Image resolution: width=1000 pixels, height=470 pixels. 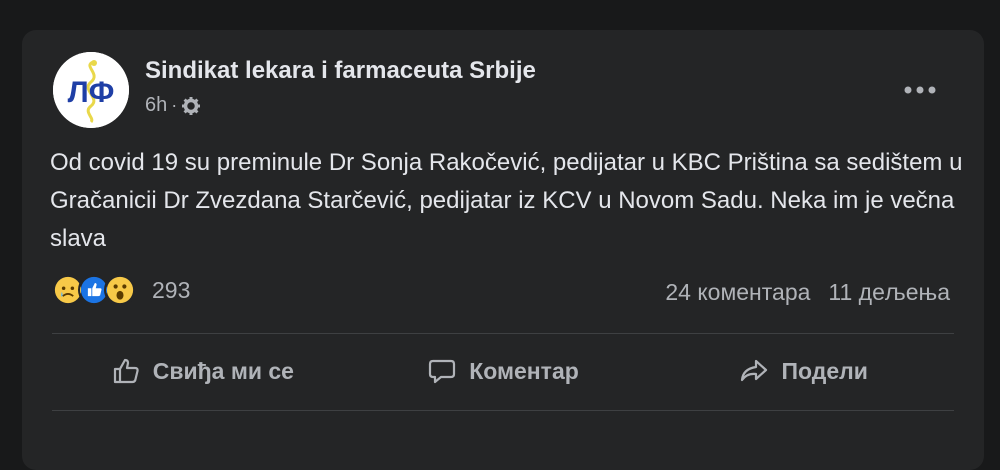 I want to click on comments-count-link: 24 коментара, so click(x=737, y=292).